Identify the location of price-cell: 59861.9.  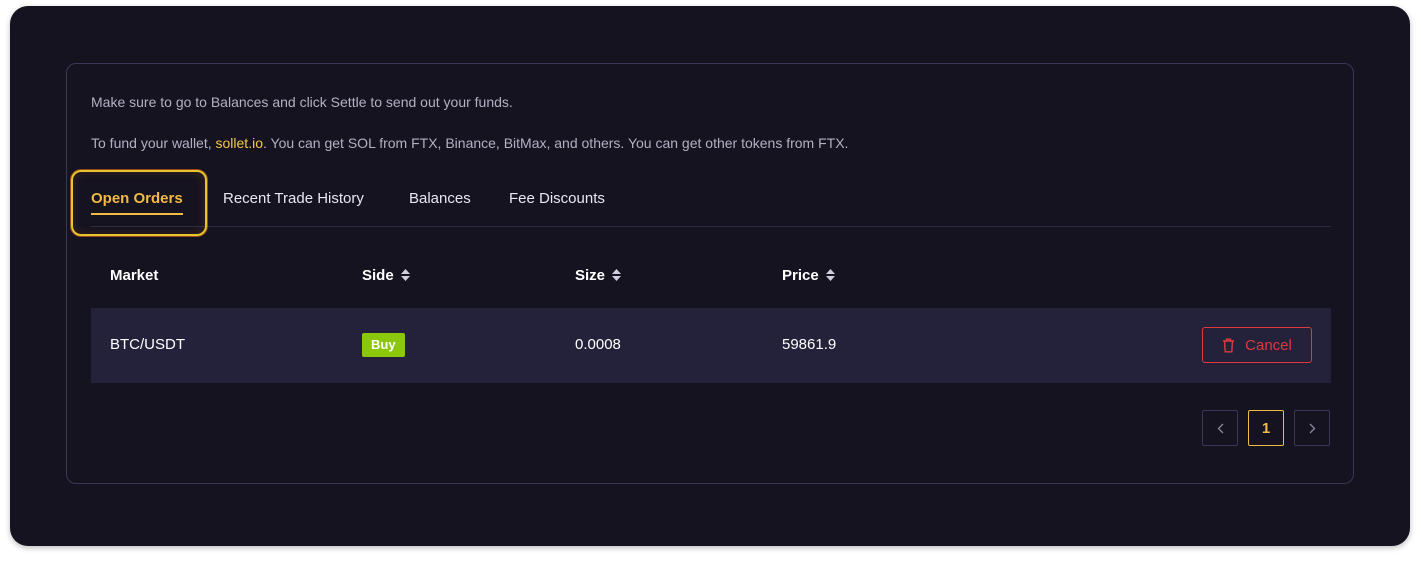
(809, 344).